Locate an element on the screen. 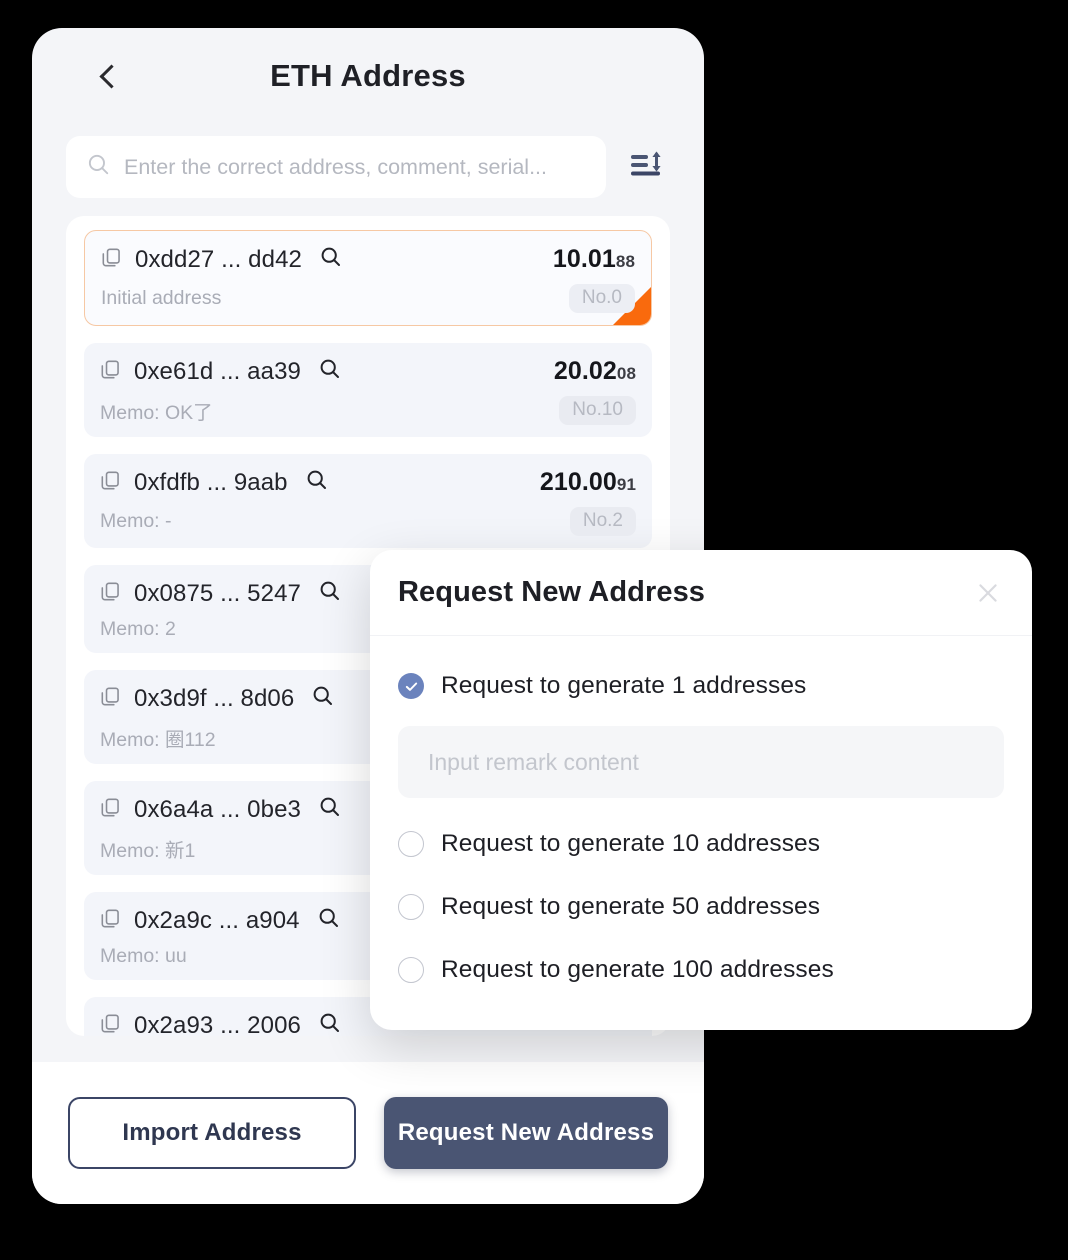  memo-text: Memo: 2 is located at coordinates (138, 629).